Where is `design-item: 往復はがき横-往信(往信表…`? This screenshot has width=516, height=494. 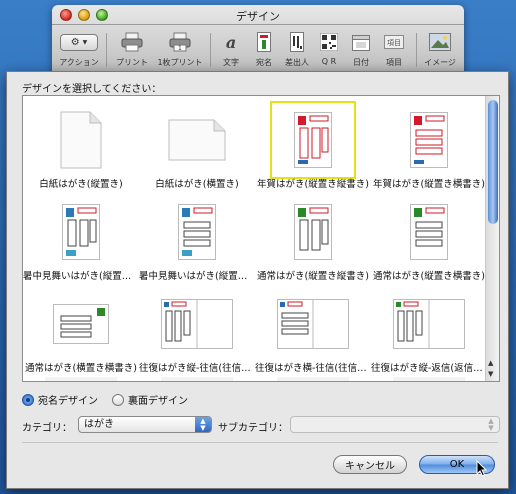
design-item: 往復はがき横-往信(往信表… is located at coordinates (313, 331).